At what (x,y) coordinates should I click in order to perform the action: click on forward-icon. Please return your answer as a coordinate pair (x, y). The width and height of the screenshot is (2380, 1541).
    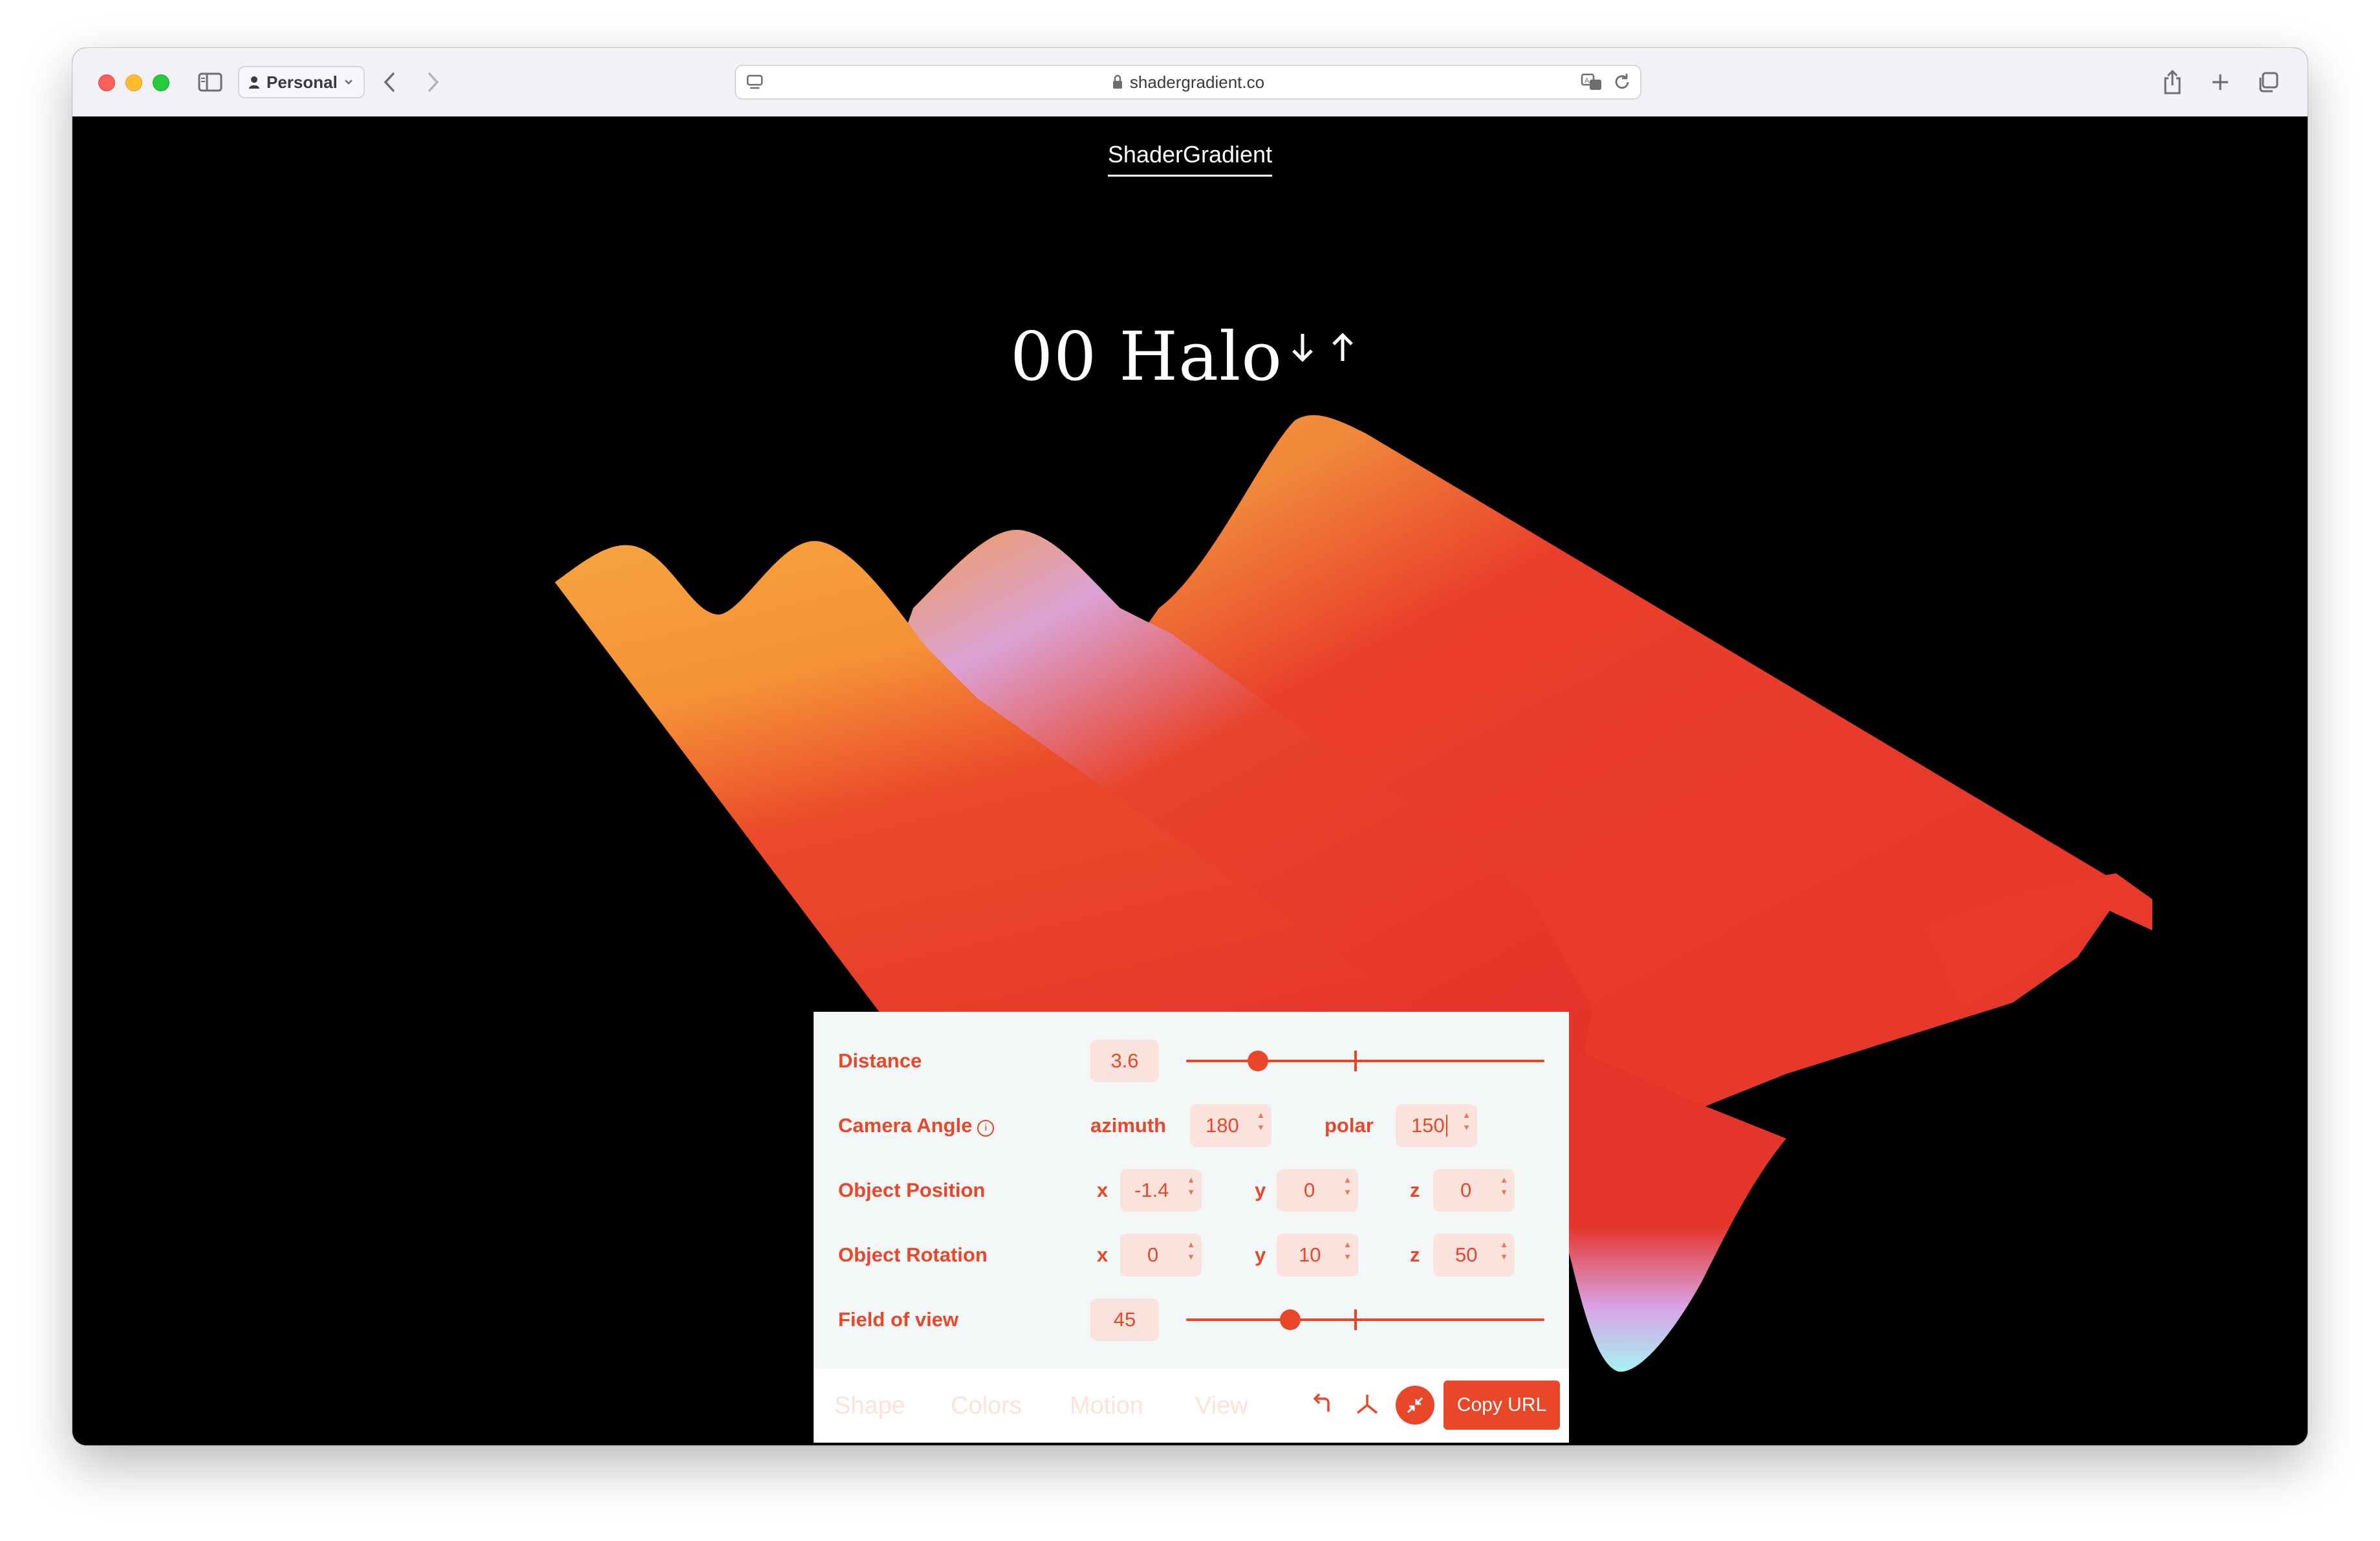
    Looking at the image, I should click on (433, 82).